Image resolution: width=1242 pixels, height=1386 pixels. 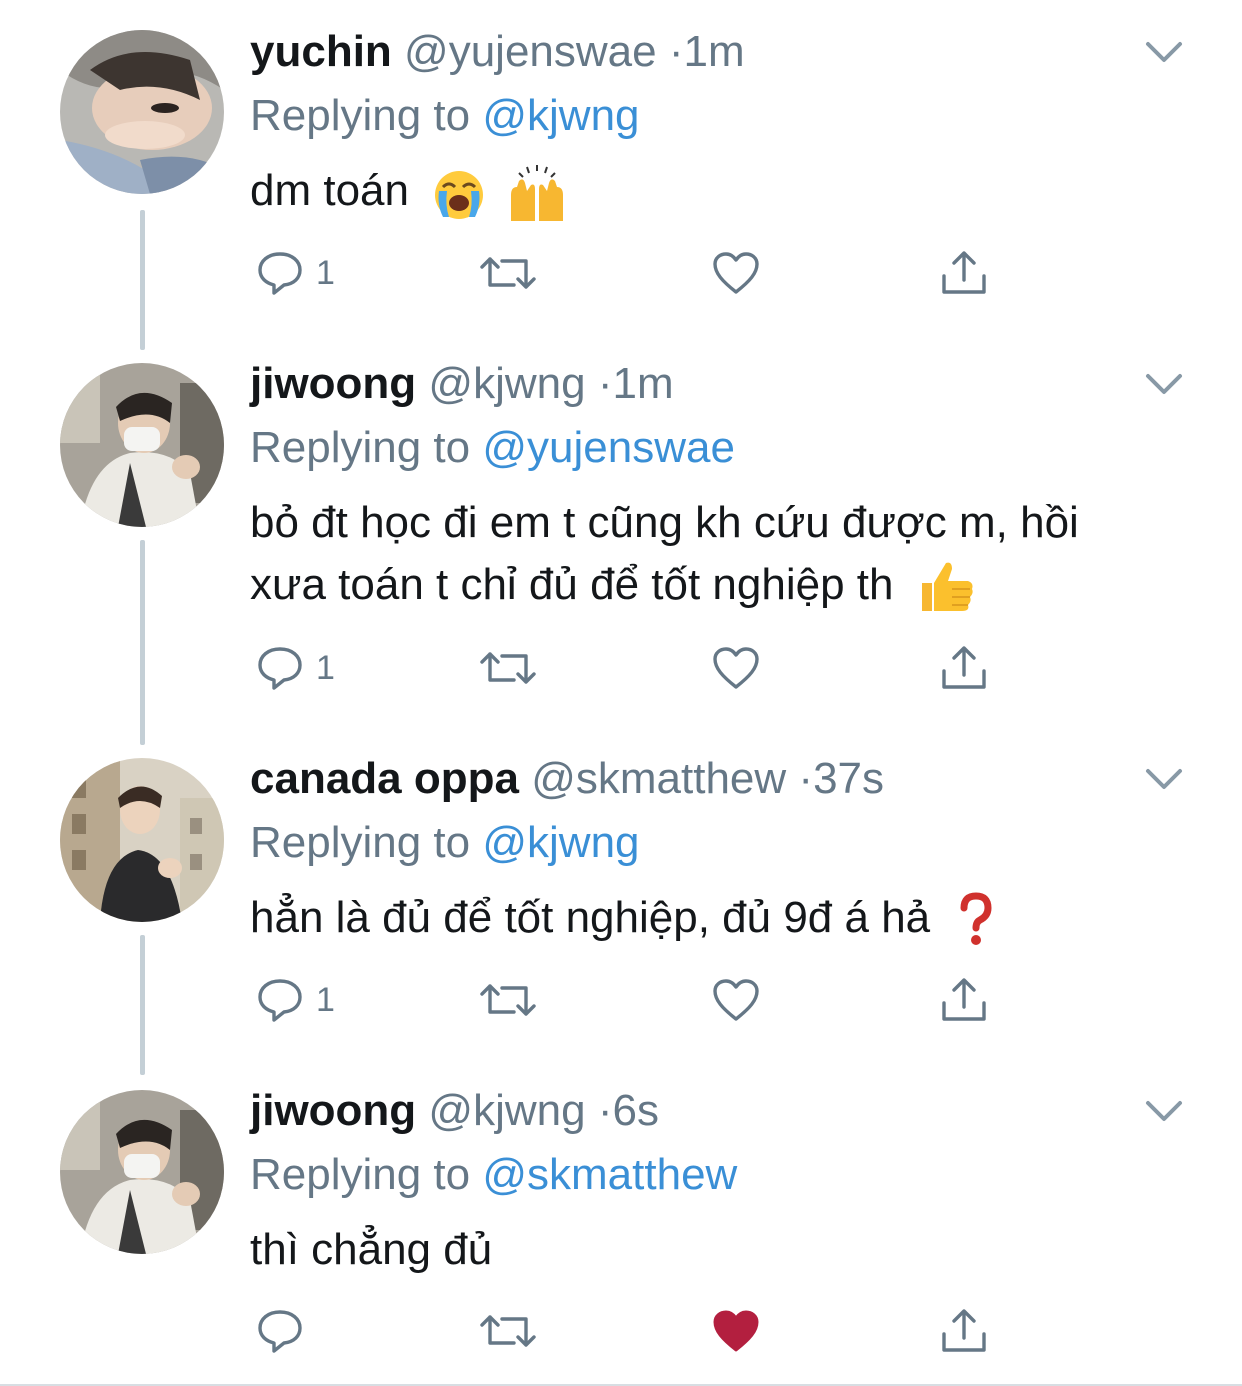 What do you see at coordinates (384, 778) in the screenshot?
I see `display-name: canada oppa` at bounding box center [384, 778].